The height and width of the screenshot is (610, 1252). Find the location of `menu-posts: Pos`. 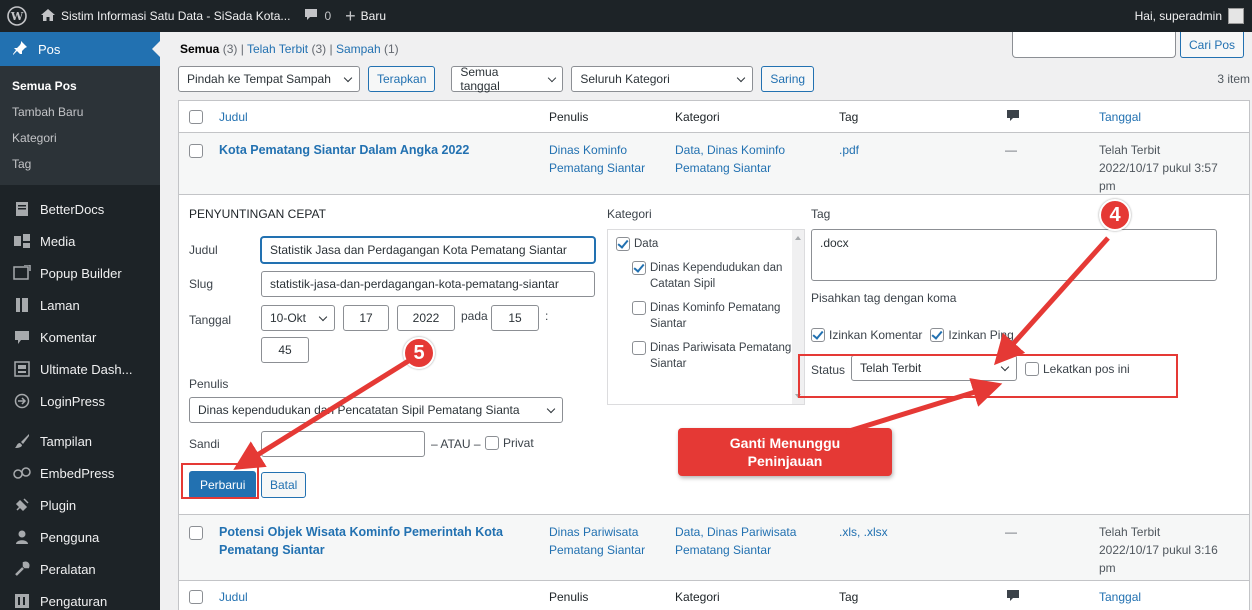

menu-posts: Pos is located at coordinates (80, 49).